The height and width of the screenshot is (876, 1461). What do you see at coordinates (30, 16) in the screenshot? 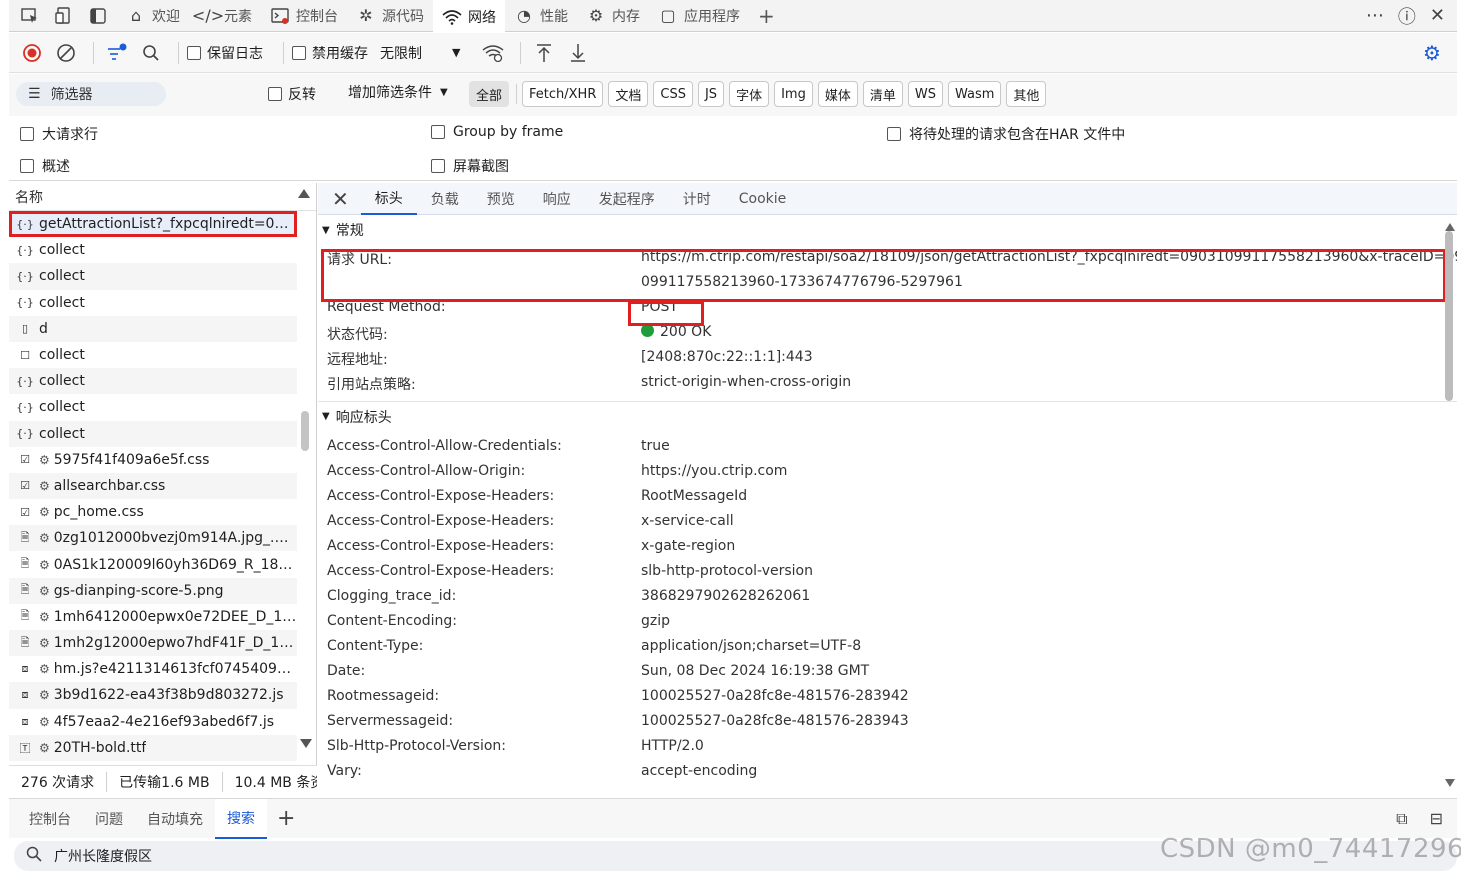
I see `inspect-icon` at bounding box center [30, 16].